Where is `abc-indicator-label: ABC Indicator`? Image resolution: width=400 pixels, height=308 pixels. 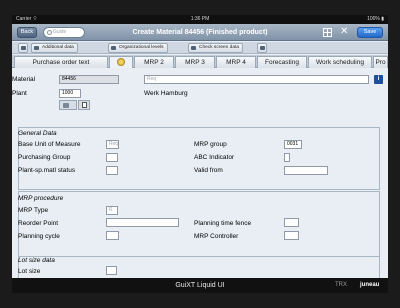
abc-indicator-label: ABC Indicator is located at coordinates (214, 157).